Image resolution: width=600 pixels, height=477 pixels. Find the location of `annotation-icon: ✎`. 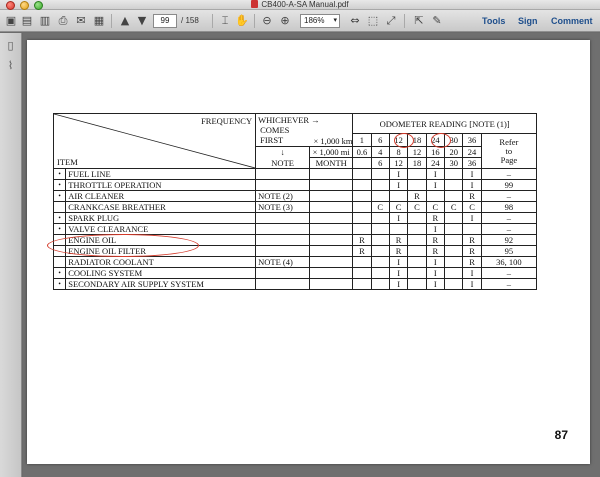

annotation-icon: ✎ is located at coordinates (437, 21).